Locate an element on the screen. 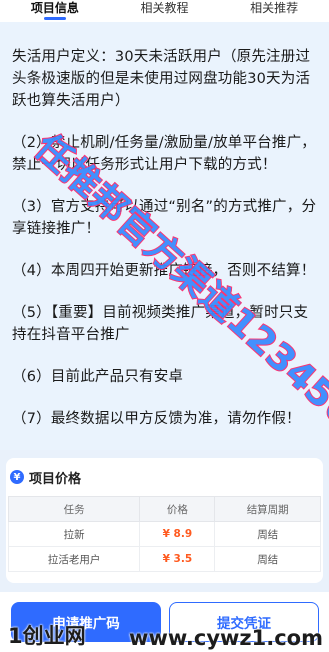 The width and height of the screenshot is (329, 652). yen-icon: ¥ is located at coordinates (17, 477).